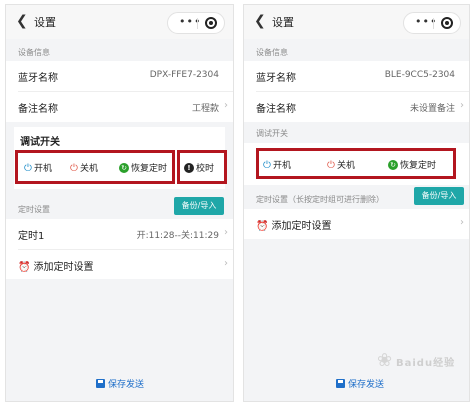 This screenshot has height=404, width=475. I want to click on section-timer-settings: 定时设置, so click(34, 209).